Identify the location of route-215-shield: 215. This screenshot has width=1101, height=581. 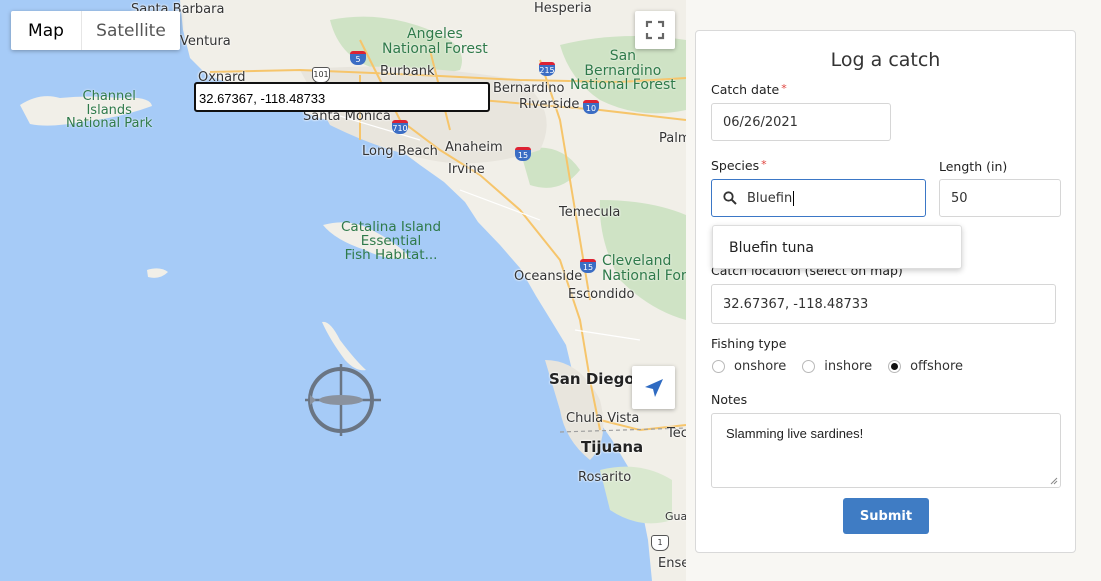
(547, 69).